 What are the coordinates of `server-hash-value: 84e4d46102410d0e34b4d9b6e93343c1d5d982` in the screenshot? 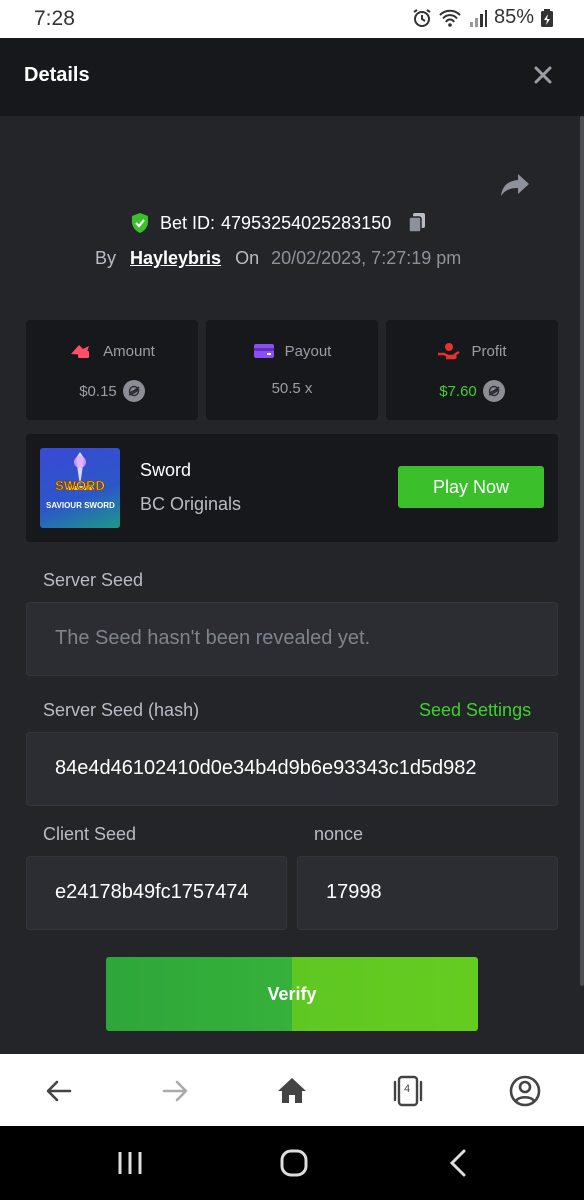 It's located at (266, 768).